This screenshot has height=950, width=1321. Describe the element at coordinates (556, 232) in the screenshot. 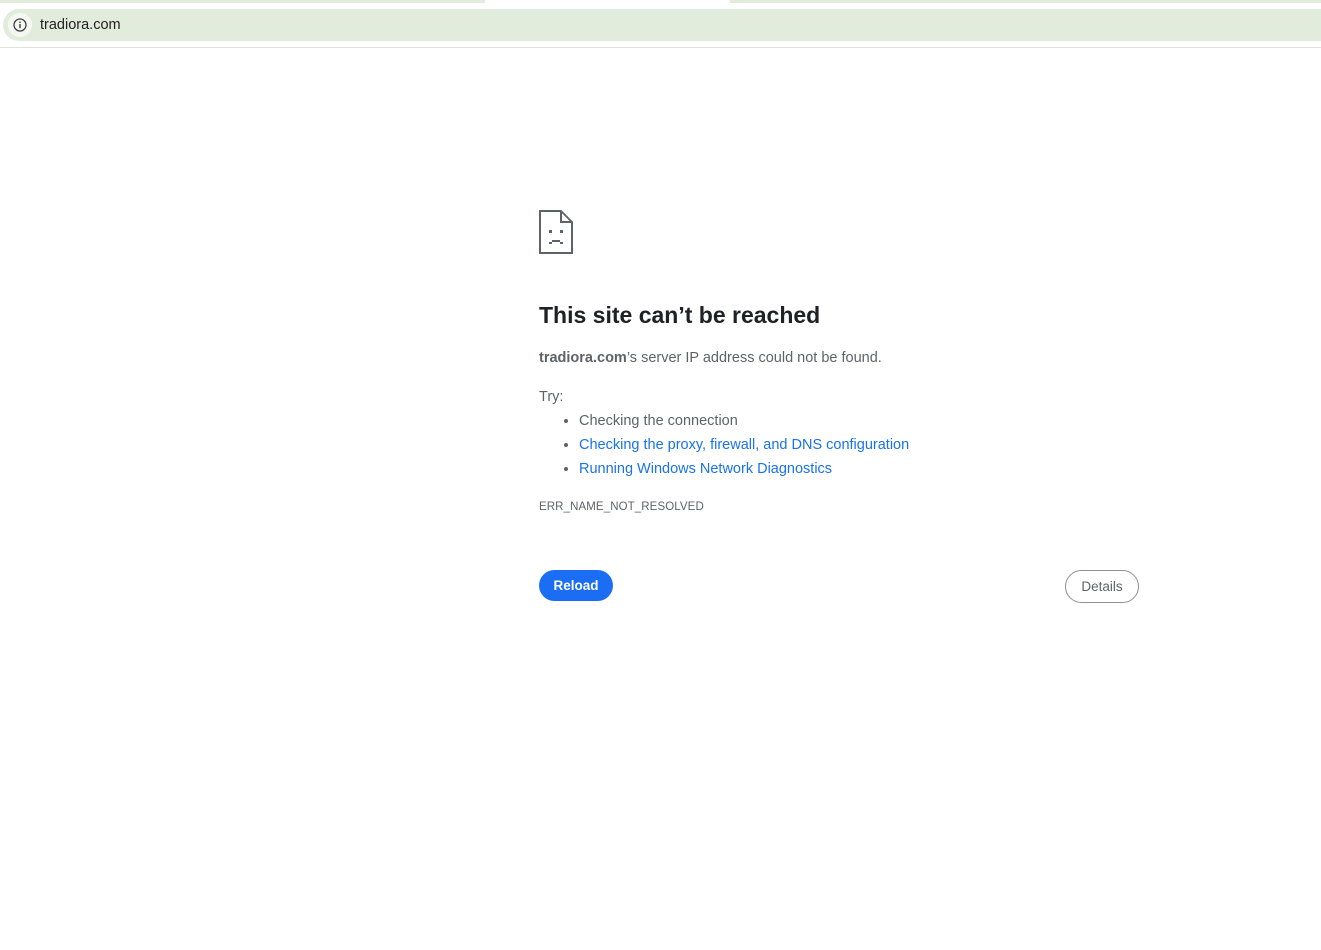

I see `sad-page-icon` at that location.